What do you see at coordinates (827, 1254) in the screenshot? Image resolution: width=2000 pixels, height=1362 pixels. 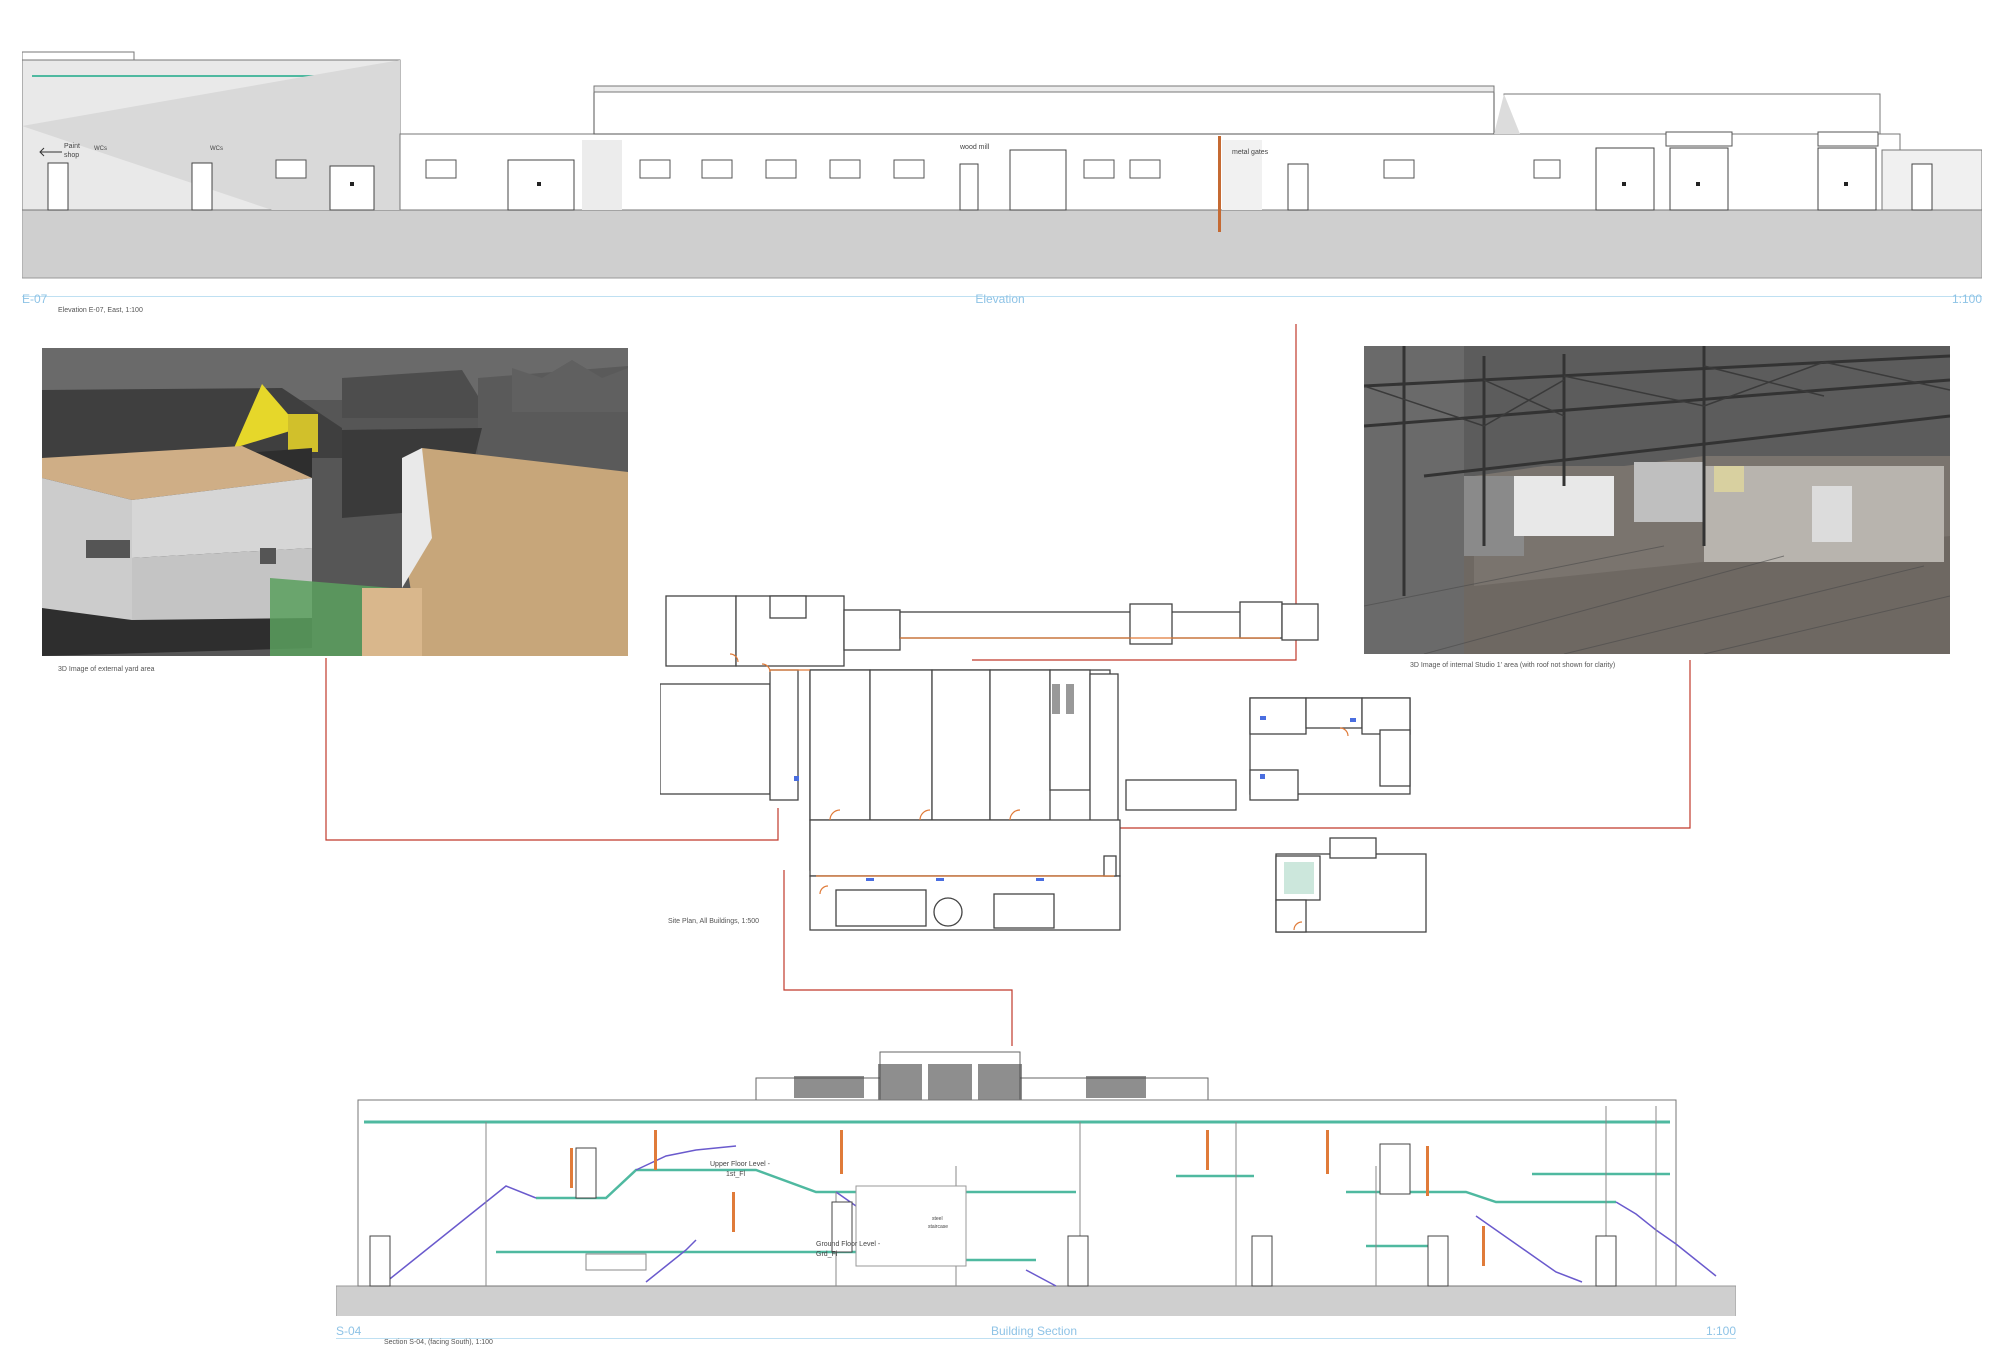 I see `label-ground-floor-2: Grd_Fl` at bounding box center [827, 1254].